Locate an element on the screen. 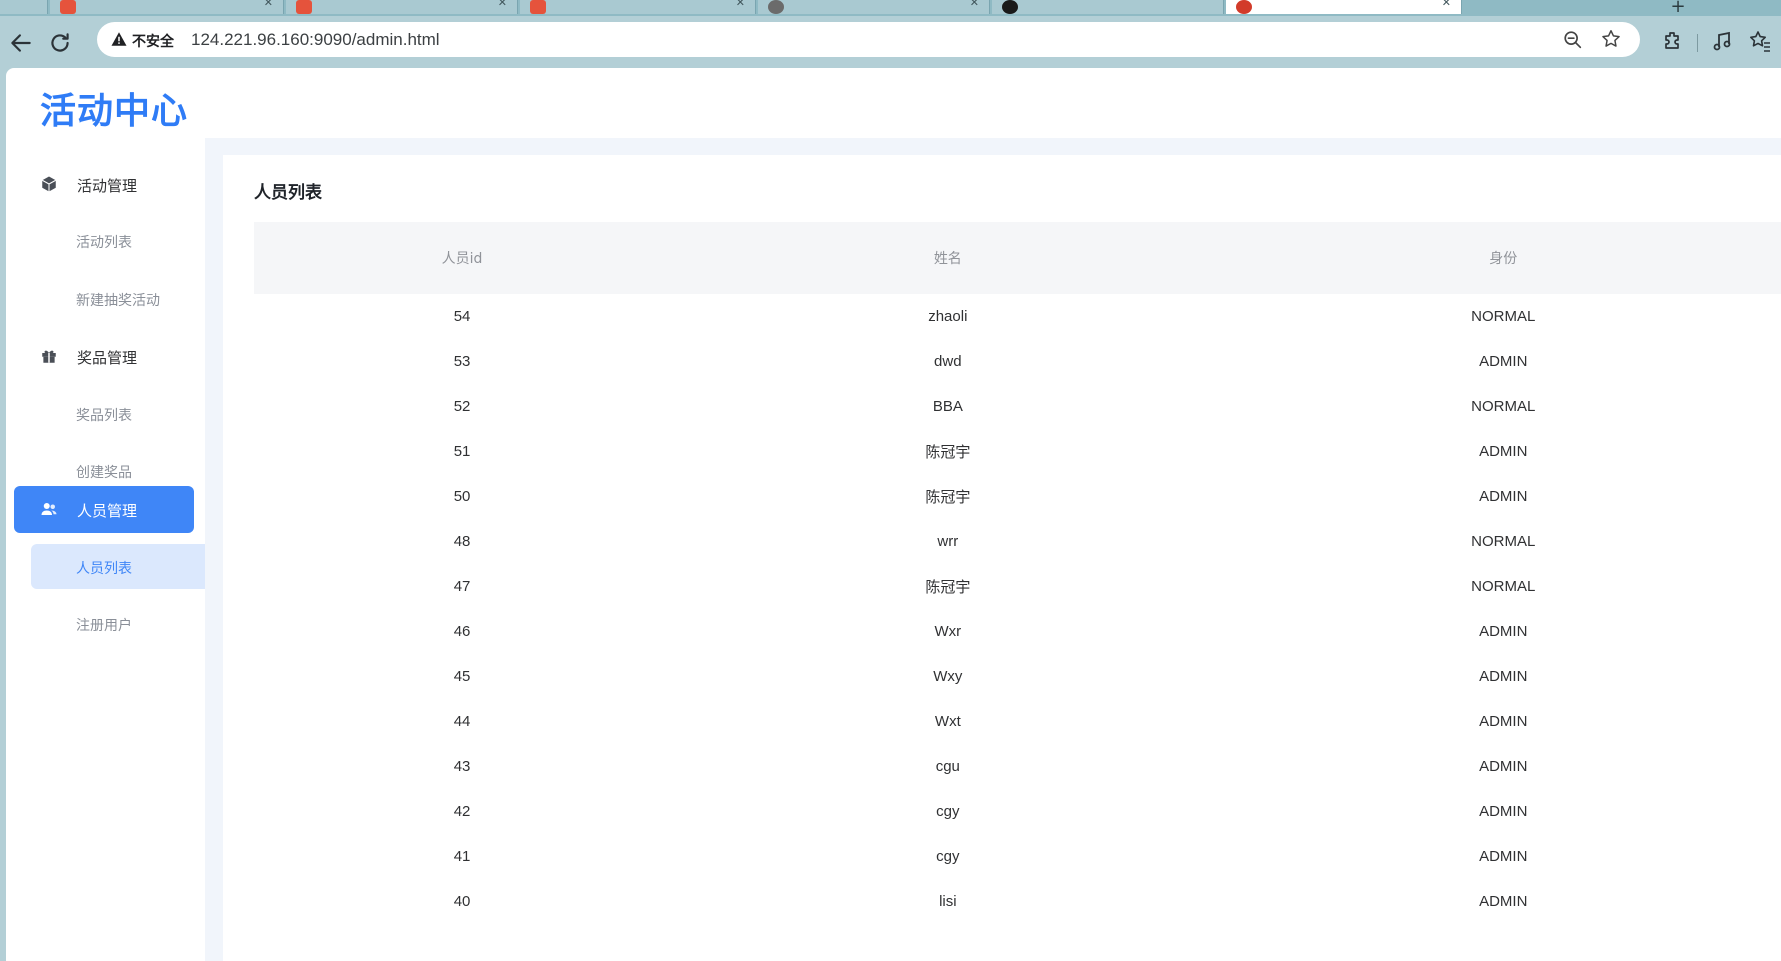 The image size is (1781, 961). sidebar-group-prizes: 奖品管理 is located at coordinates (104, 356).